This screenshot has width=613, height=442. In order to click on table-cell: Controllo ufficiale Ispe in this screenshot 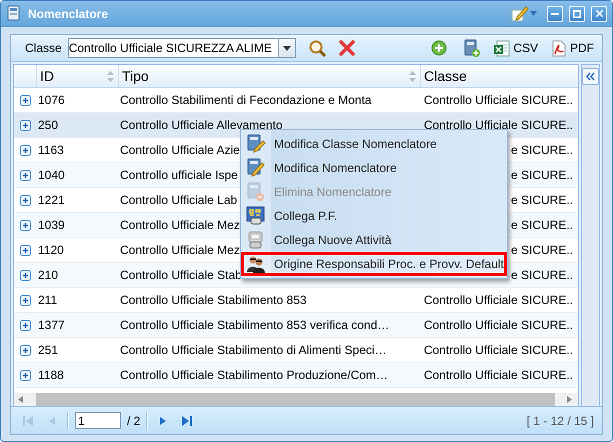, I will do `click(179, 175)`.